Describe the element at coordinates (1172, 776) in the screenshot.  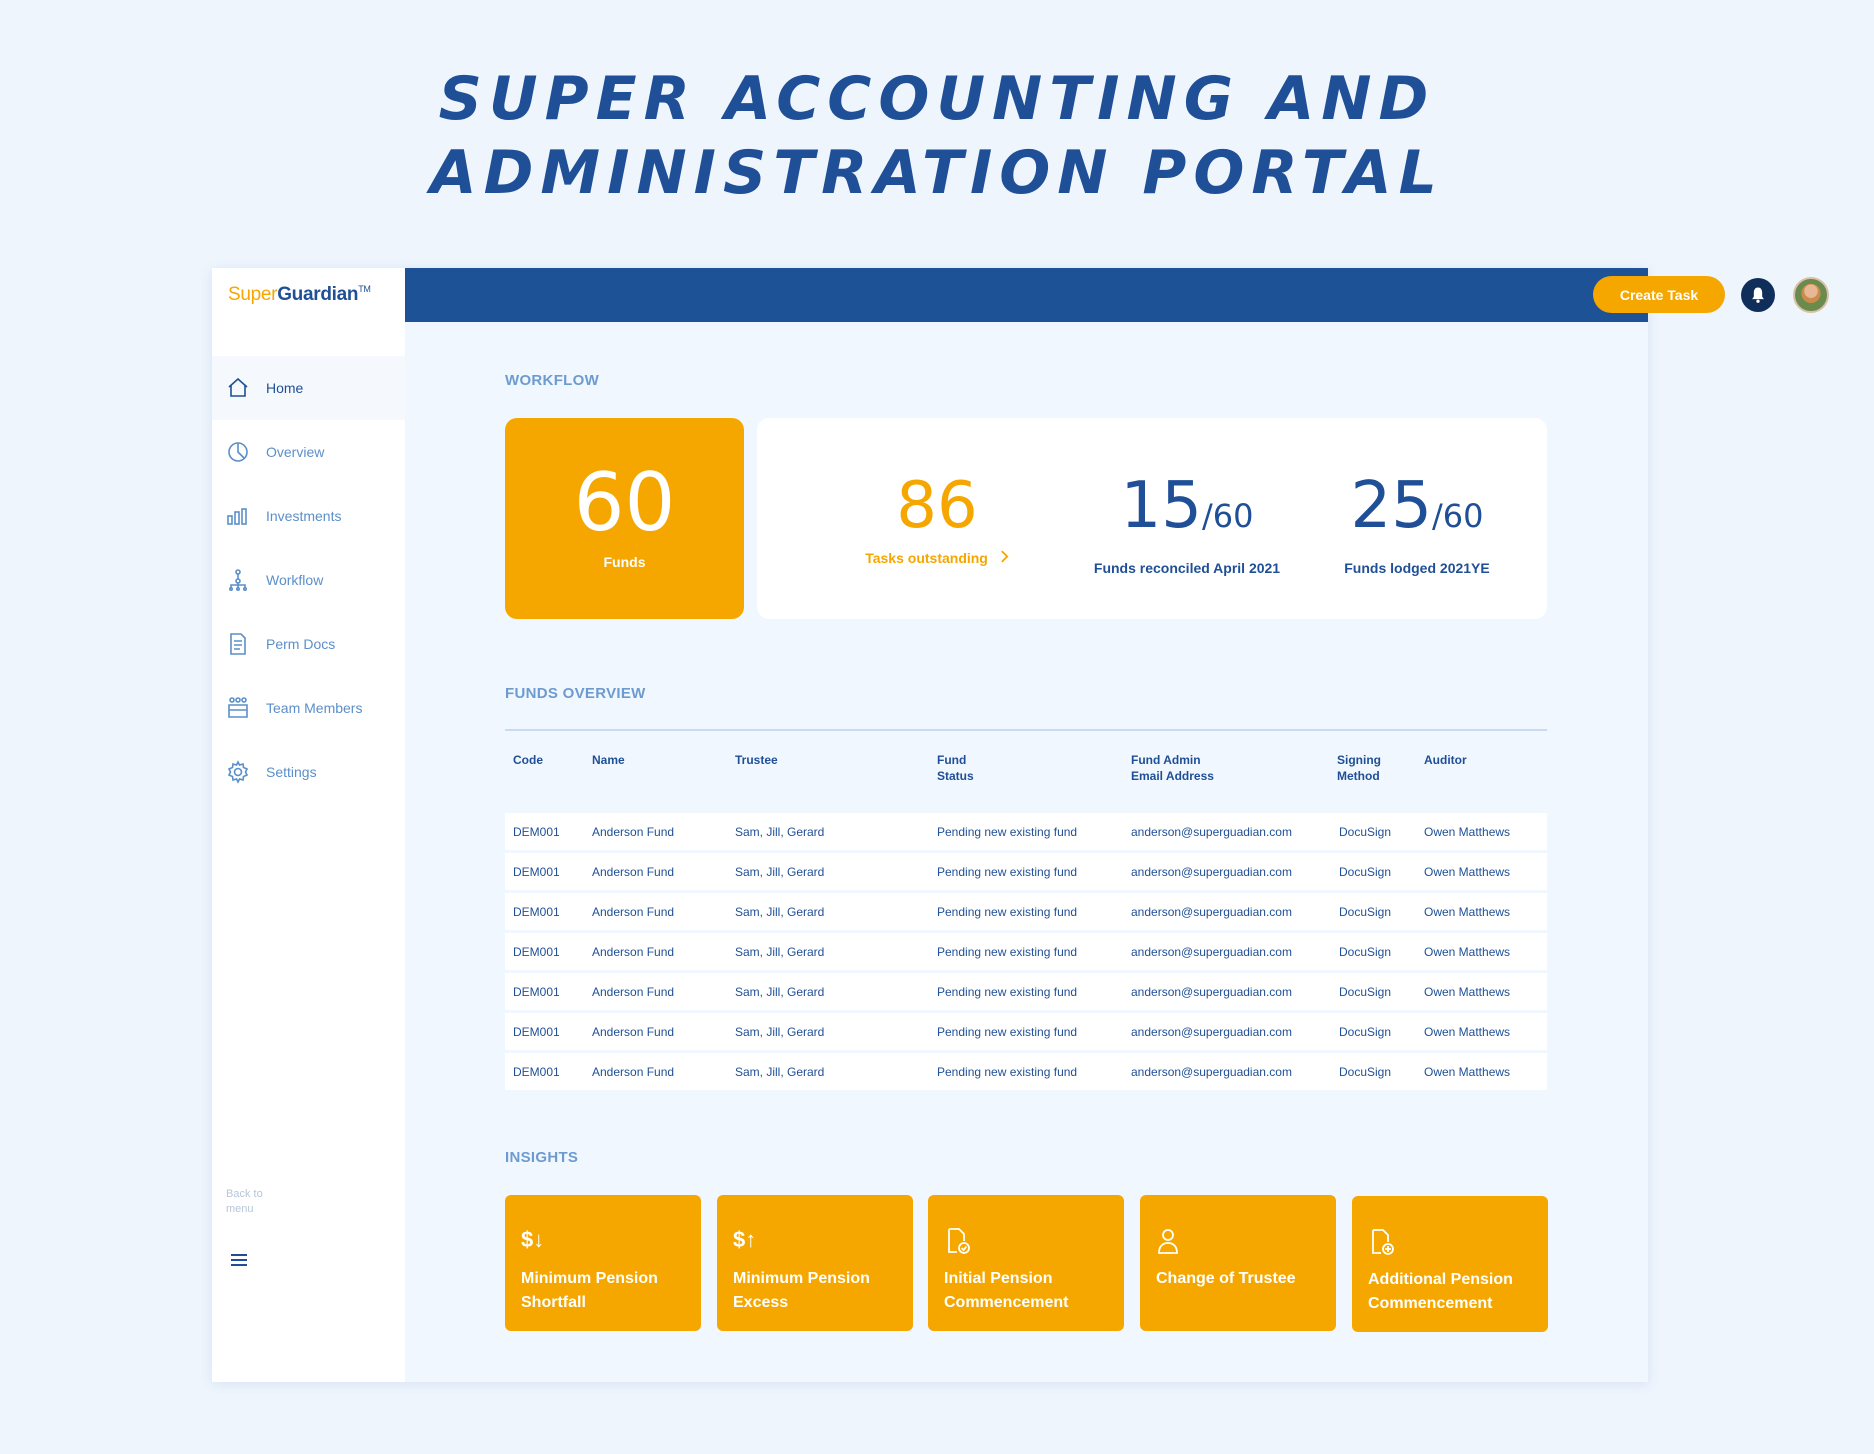
I see `column-header-fund-admin-line-2: Email Address` at that location.